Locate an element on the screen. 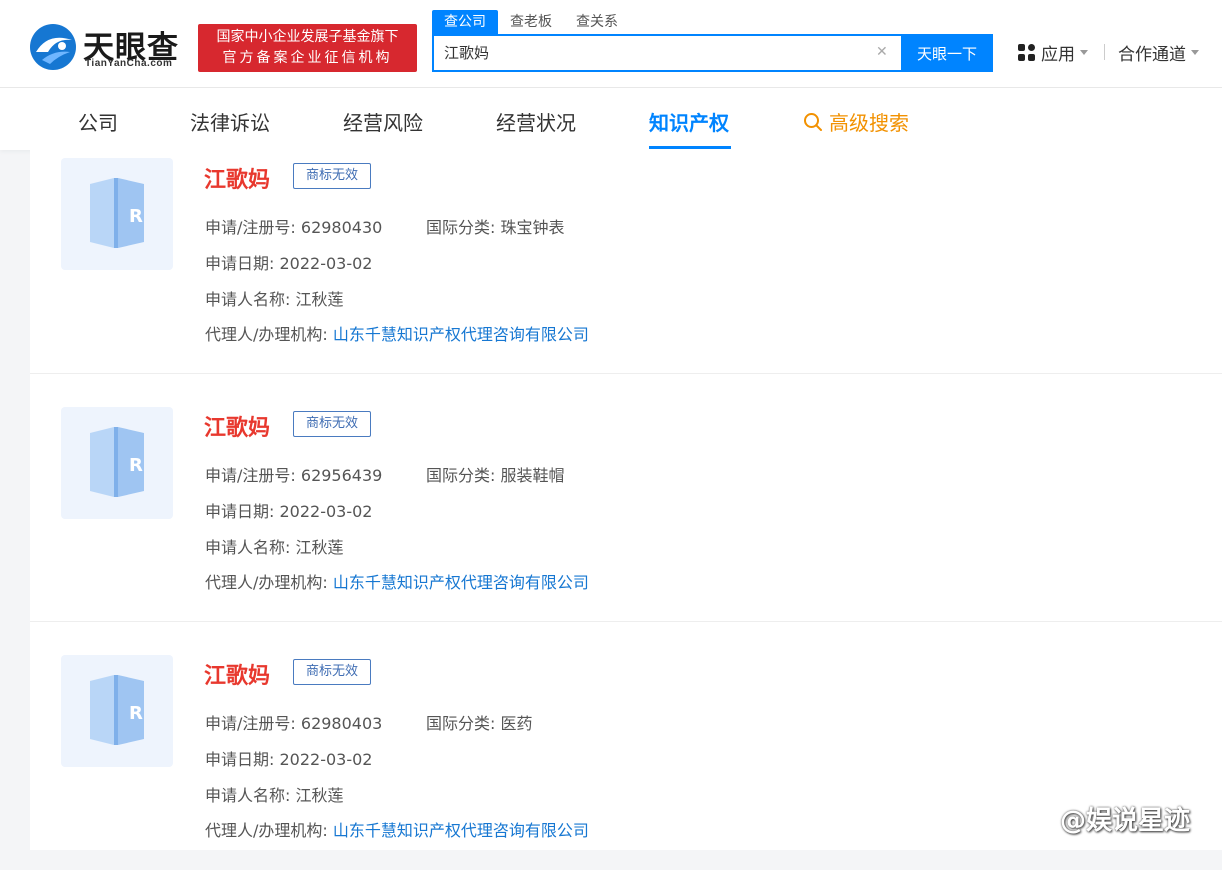 The height and width of the screenshot is (870, 1222). reg-no-row: 申请/注册号: 62980403 is located at coordinates (293, 722).